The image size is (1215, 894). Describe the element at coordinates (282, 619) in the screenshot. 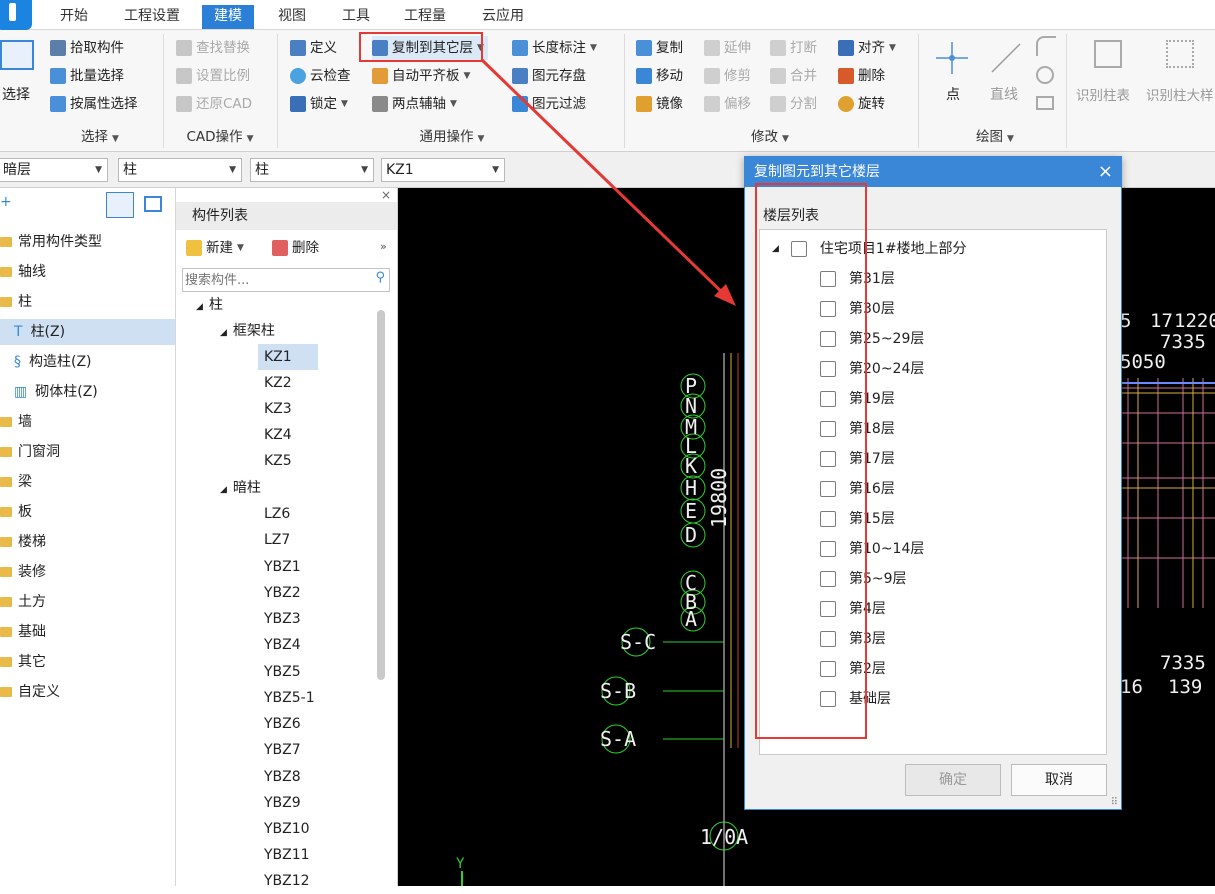

I see `list-item: YBZ3` at that location.